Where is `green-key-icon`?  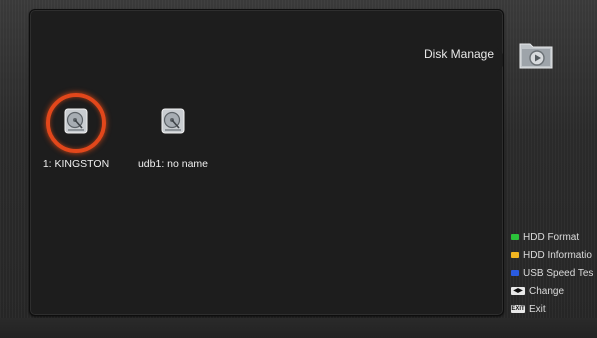
green-key-icon is located at coordinates (515, 237).